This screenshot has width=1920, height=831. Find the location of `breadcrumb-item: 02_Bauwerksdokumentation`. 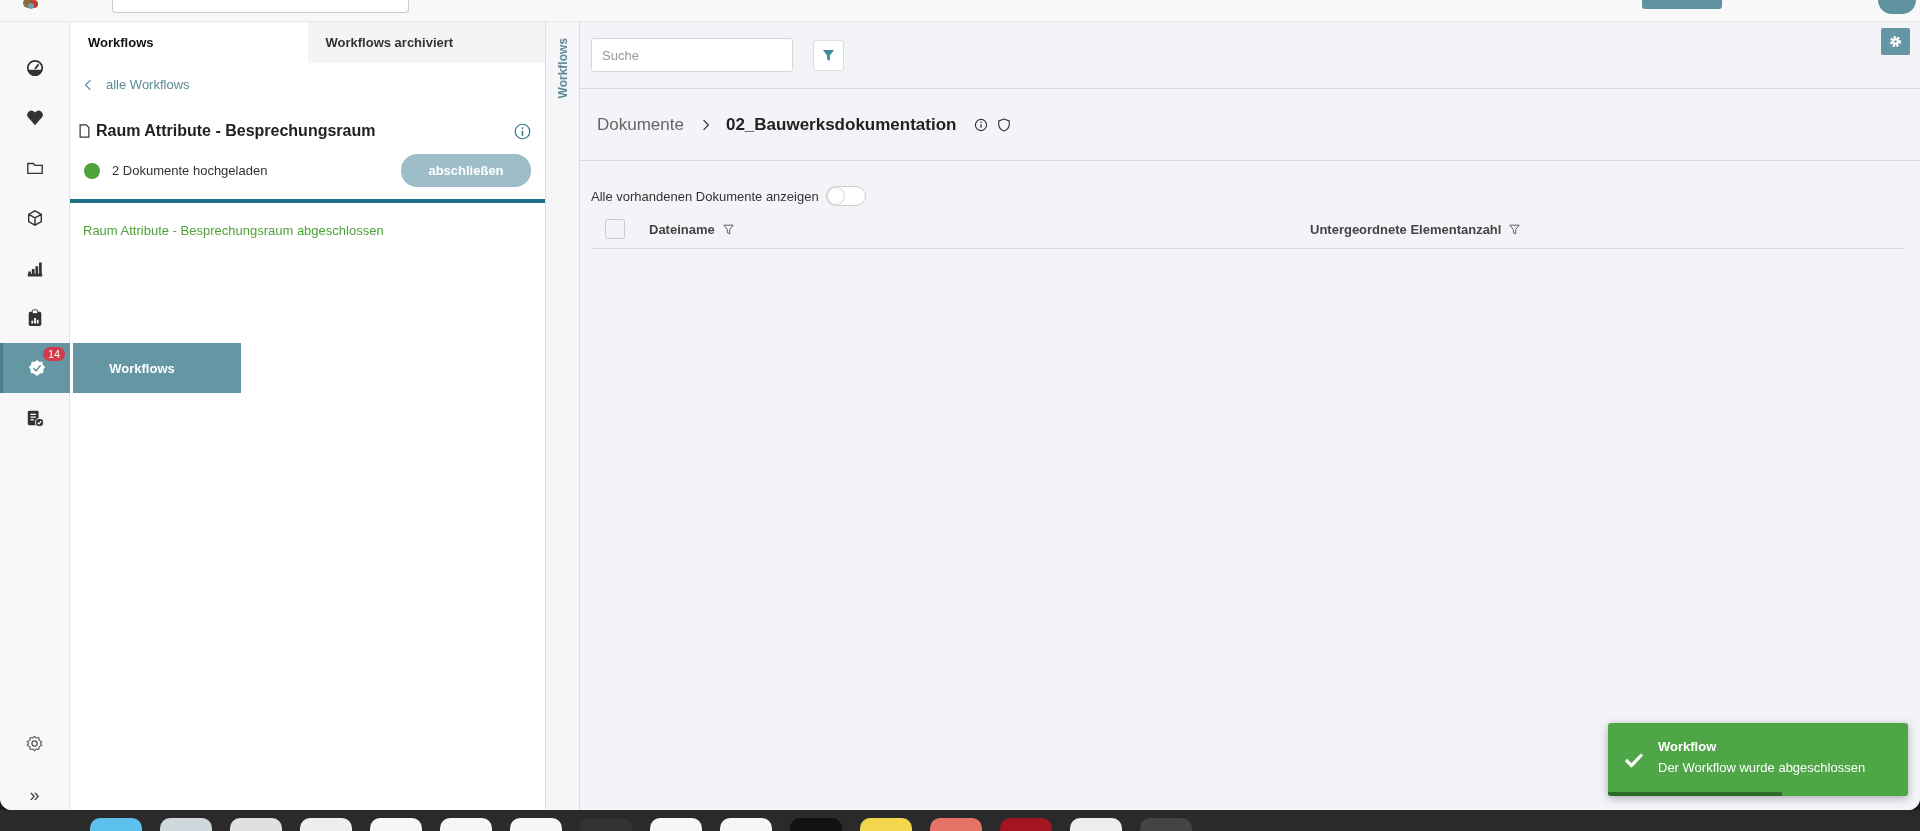

breadcrumb-item: 02_Bauwerksdokumentation is located at coordinates (841, 124).